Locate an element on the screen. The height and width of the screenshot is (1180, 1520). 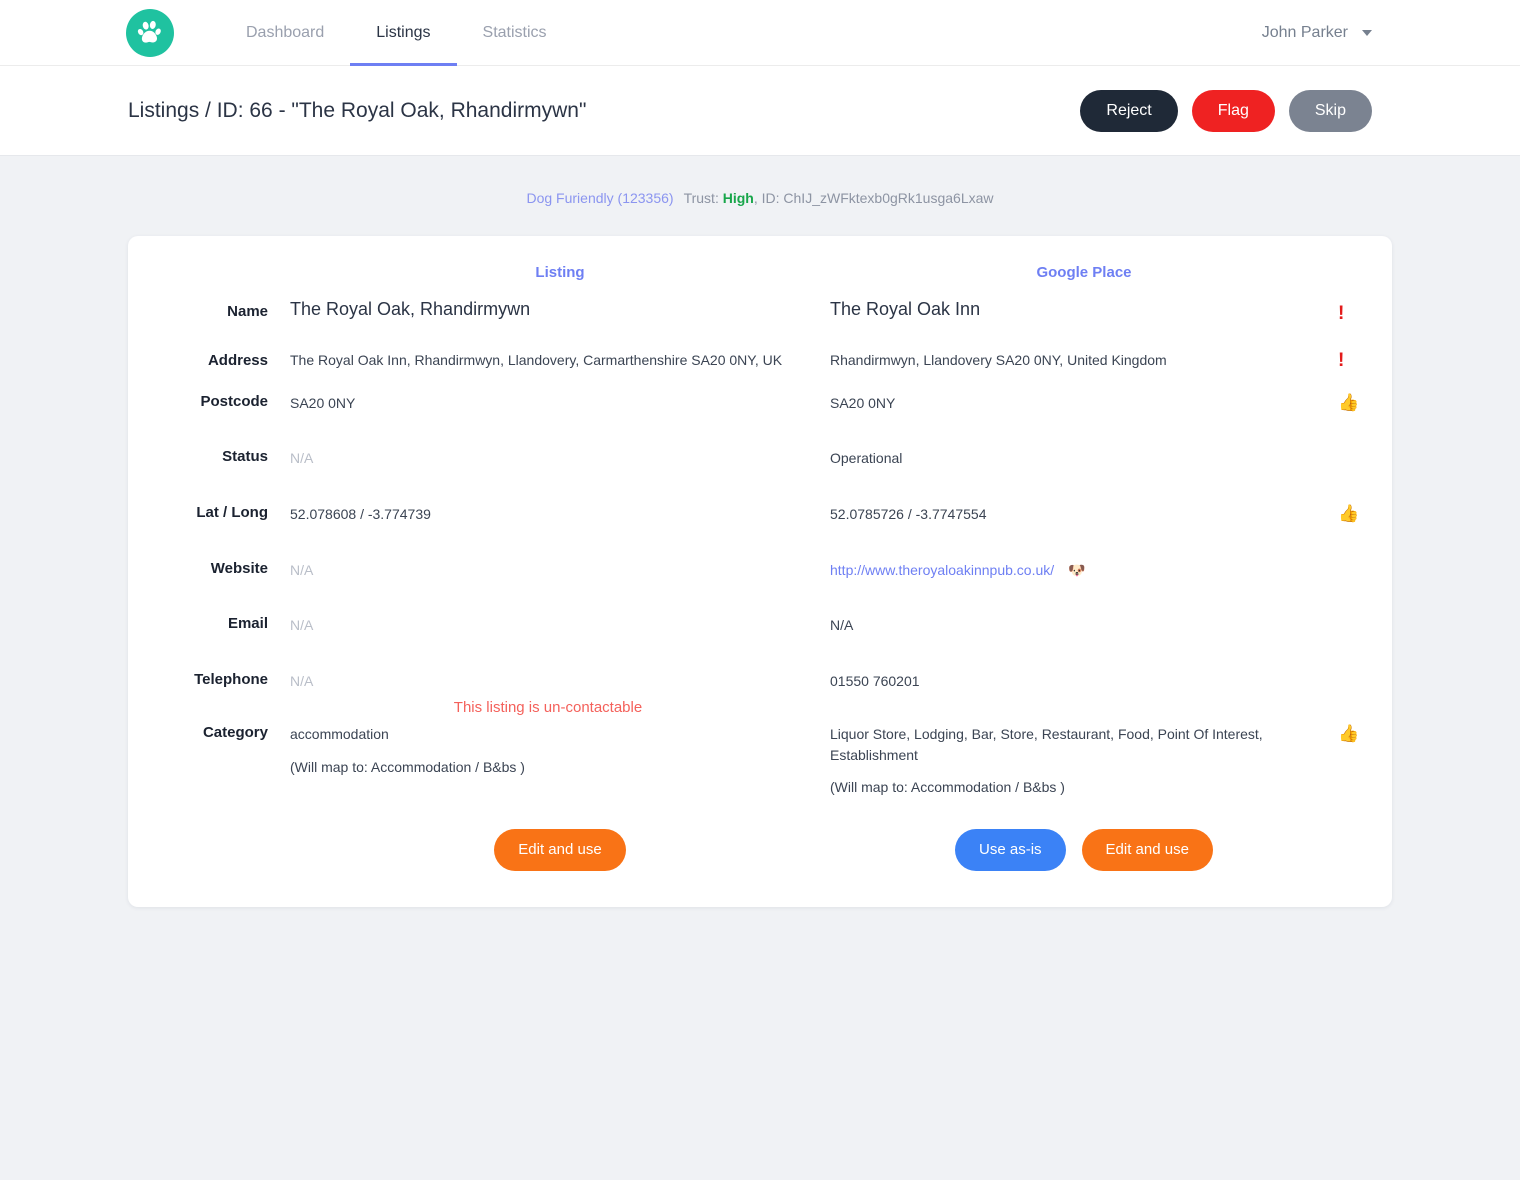
brand-link: Dog Furiendly (123356) is located at coordinates (599, 198).